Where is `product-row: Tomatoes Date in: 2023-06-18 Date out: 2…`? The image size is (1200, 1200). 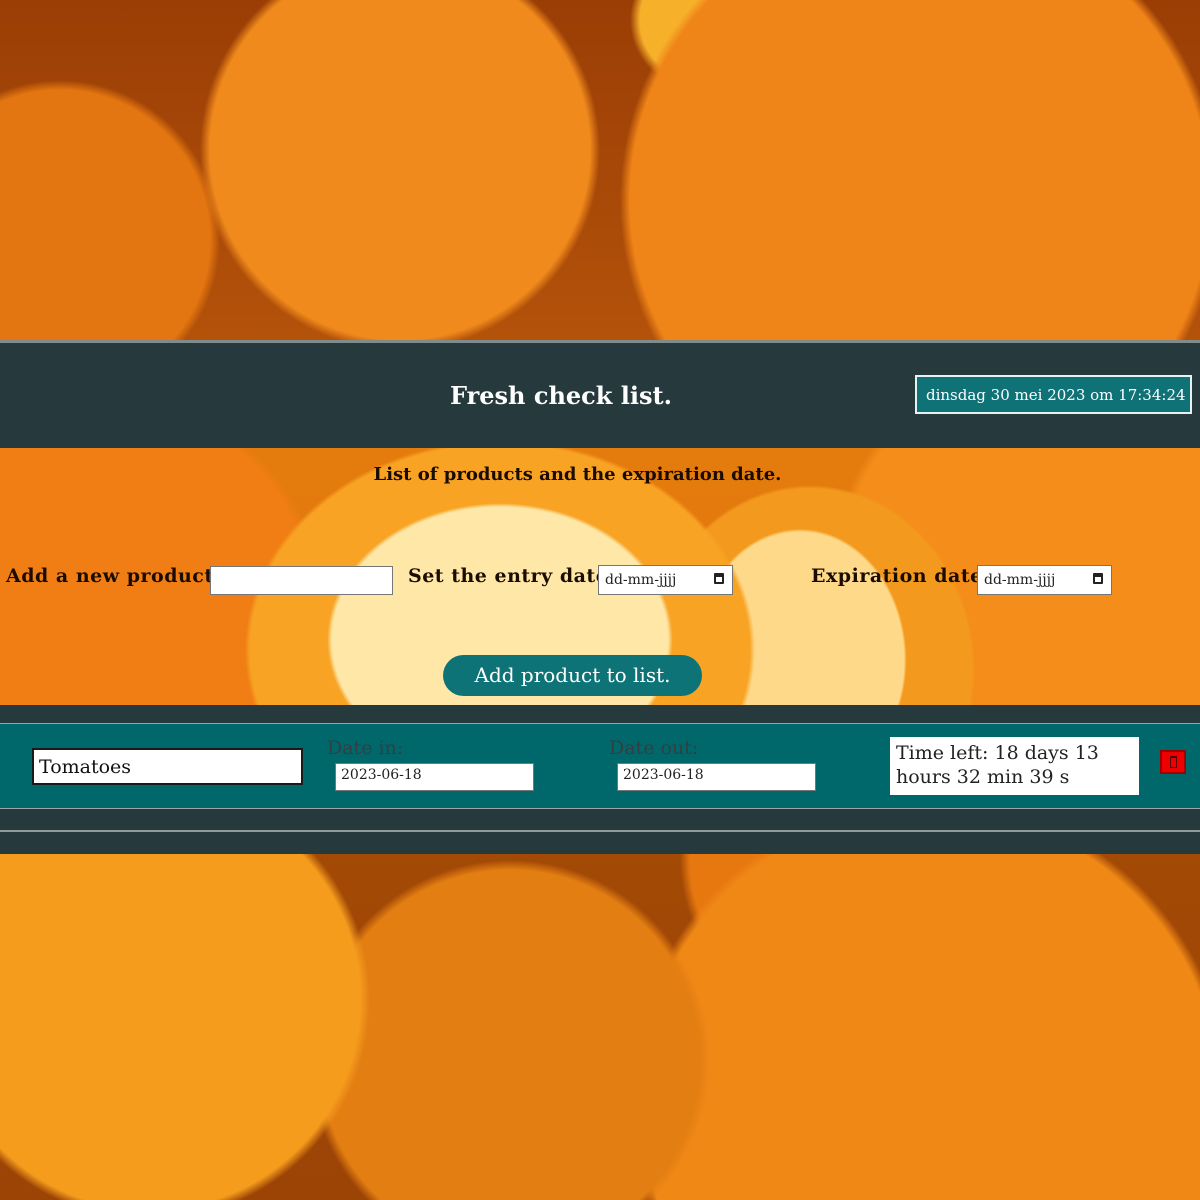
product-row: Tomatoes Date in: 2023-06-18 Date out: 2… is located at coordinates (600, 766).